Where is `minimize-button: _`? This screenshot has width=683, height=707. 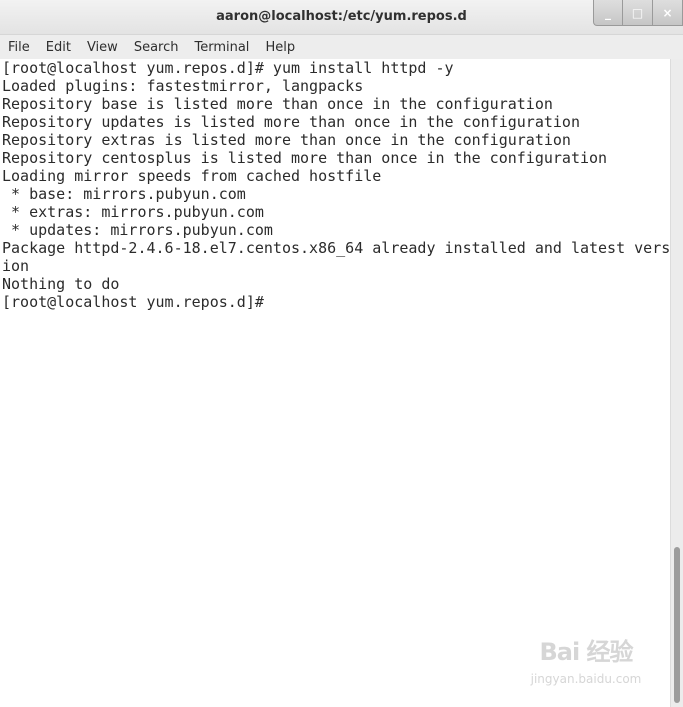
minimize-button: _ is located at coordinates (608, 13).